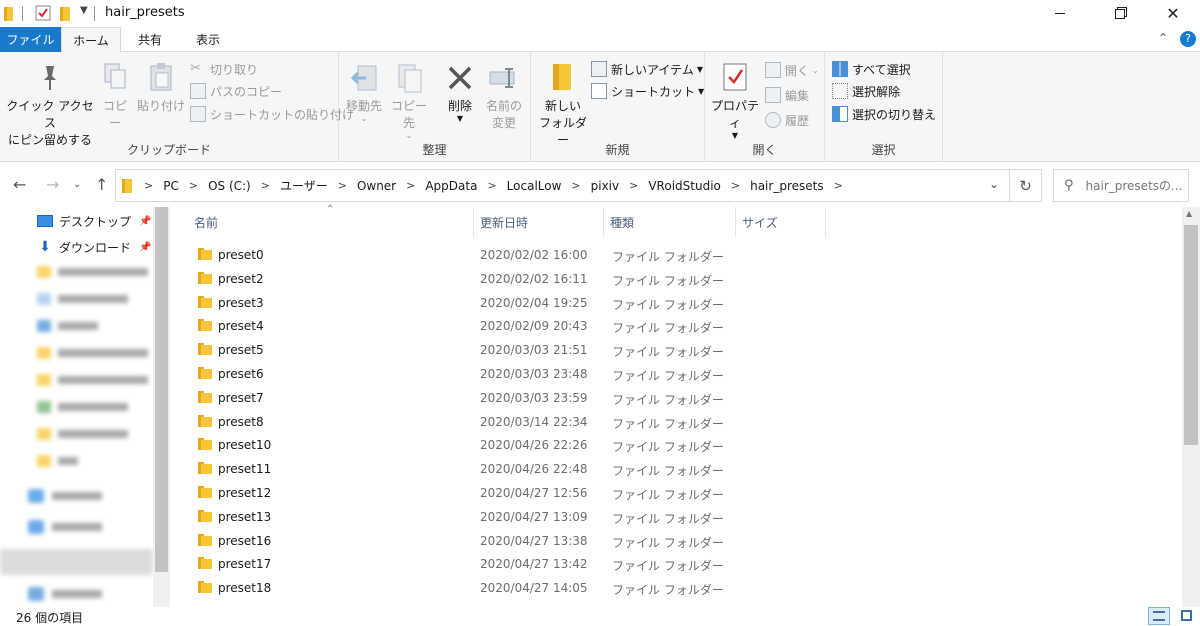 This screenshot has width=1200, height=626. What do you see at coordinates (540, 469) in the screenshot?
I see `table-row: preset11 2020/04/26 22:48 ファイル フォルダー` at bounding box center [540, 469].